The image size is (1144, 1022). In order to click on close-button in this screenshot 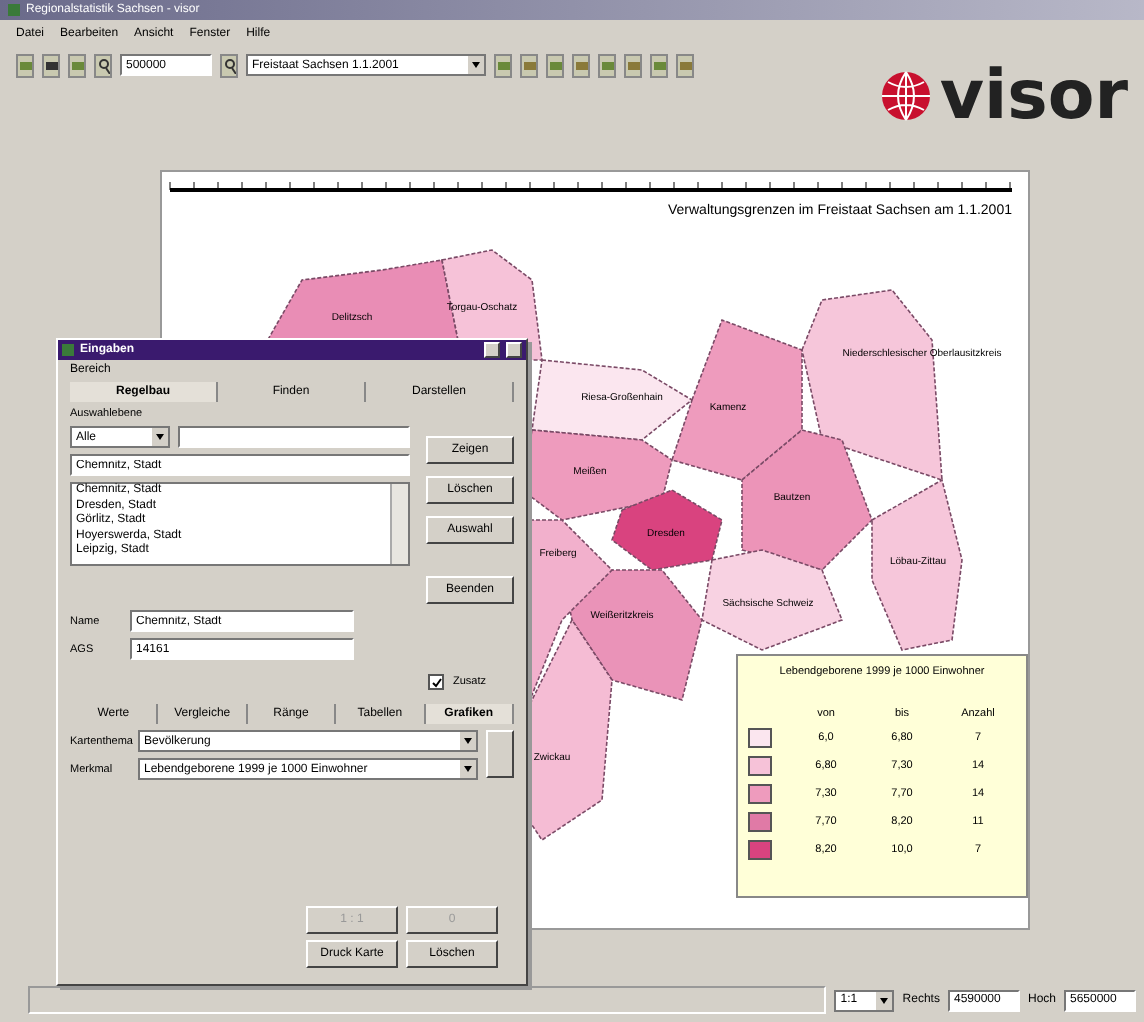, I will do `click(514, 350)`.